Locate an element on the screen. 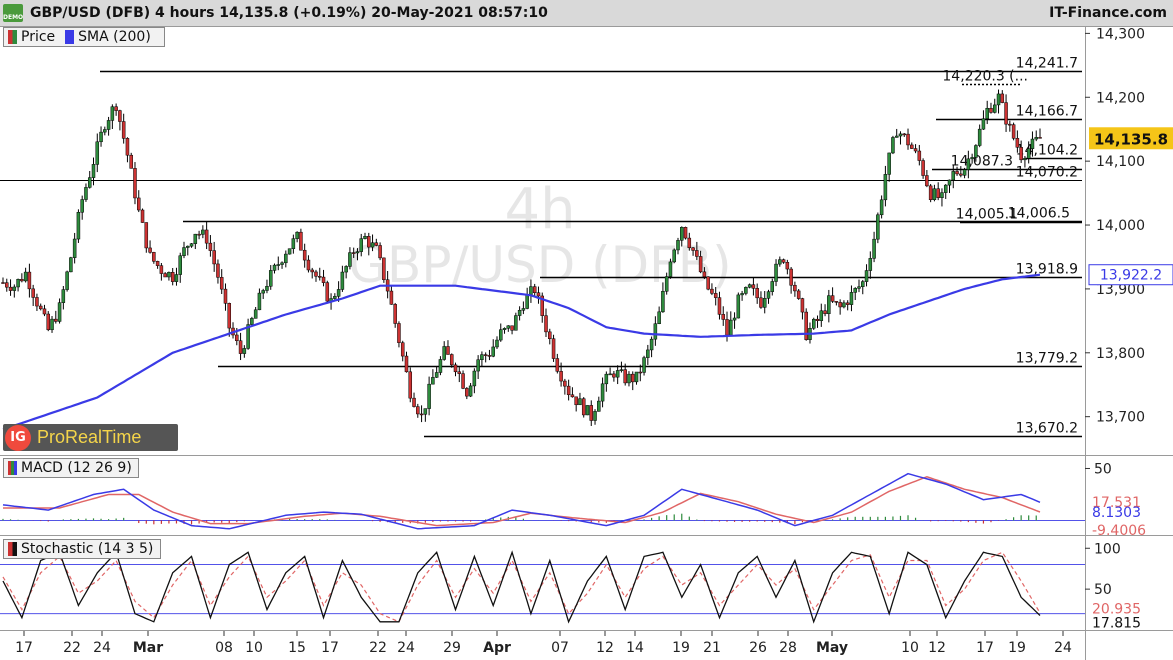 This screenshot has height=660, width=1173. x-tick-label: Apr is located at coordinates (497, 648).